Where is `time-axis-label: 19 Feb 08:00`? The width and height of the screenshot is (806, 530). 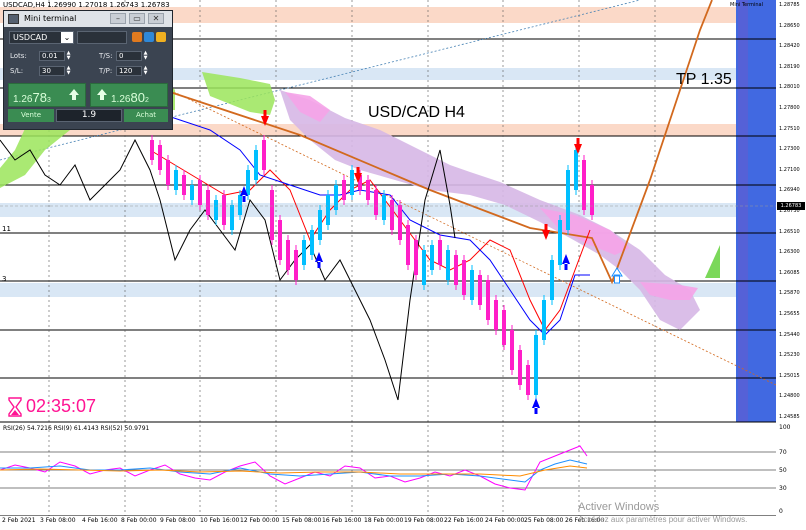
time-axis-label: 19 Feb 08:00 is located at coordinates (424, 520).